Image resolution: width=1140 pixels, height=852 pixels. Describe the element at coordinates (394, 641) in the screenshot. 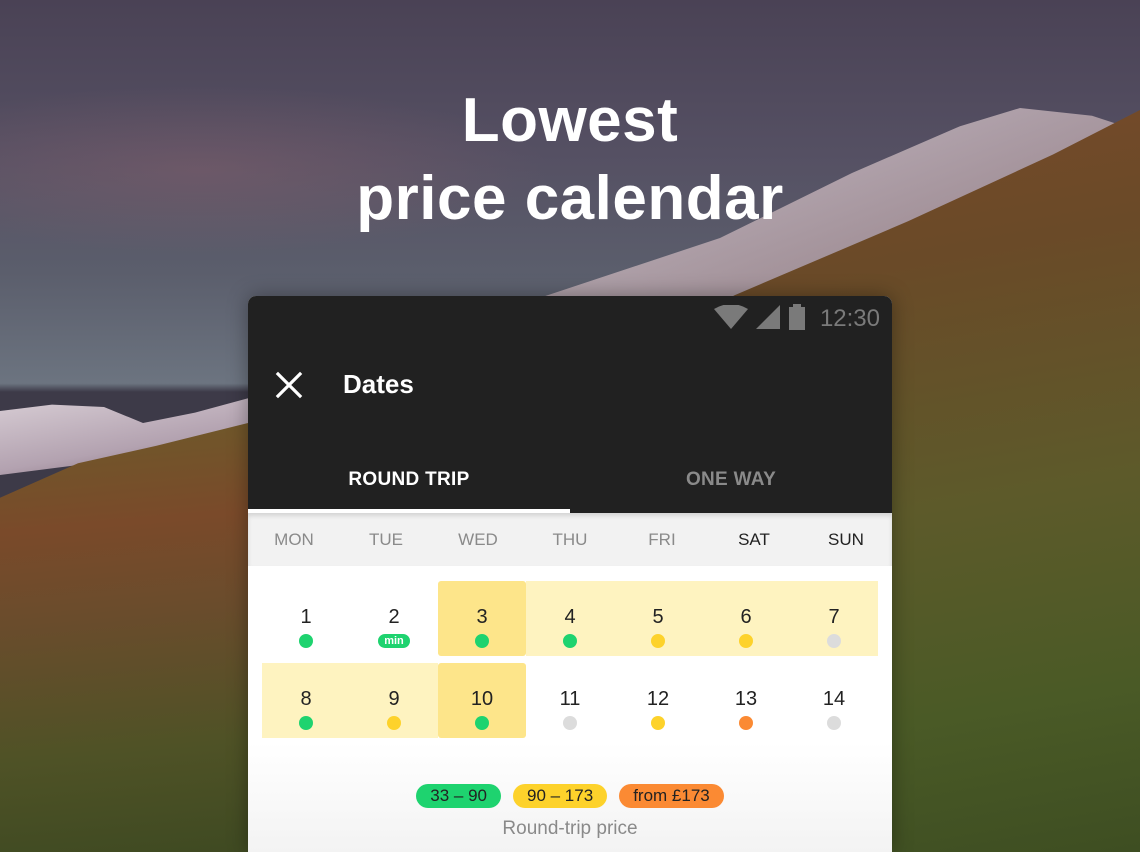

I see `min-price-badge: min` at that location.